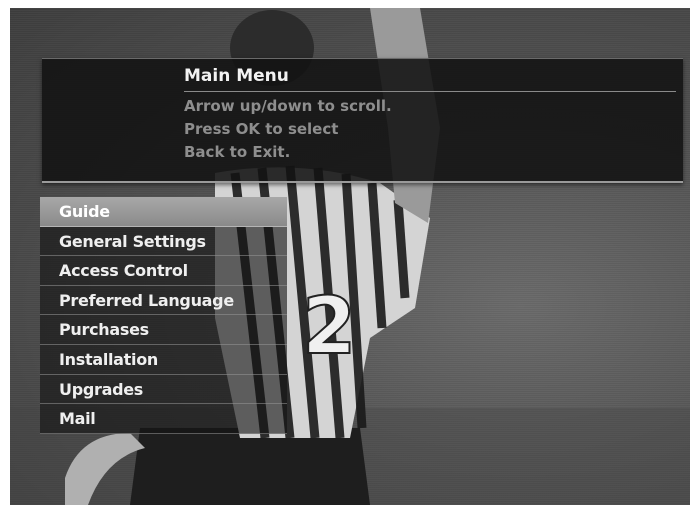  Describe the element at coordinates (108, 359) in the screenshot. I see `menu-item-label: Installation` at that location.